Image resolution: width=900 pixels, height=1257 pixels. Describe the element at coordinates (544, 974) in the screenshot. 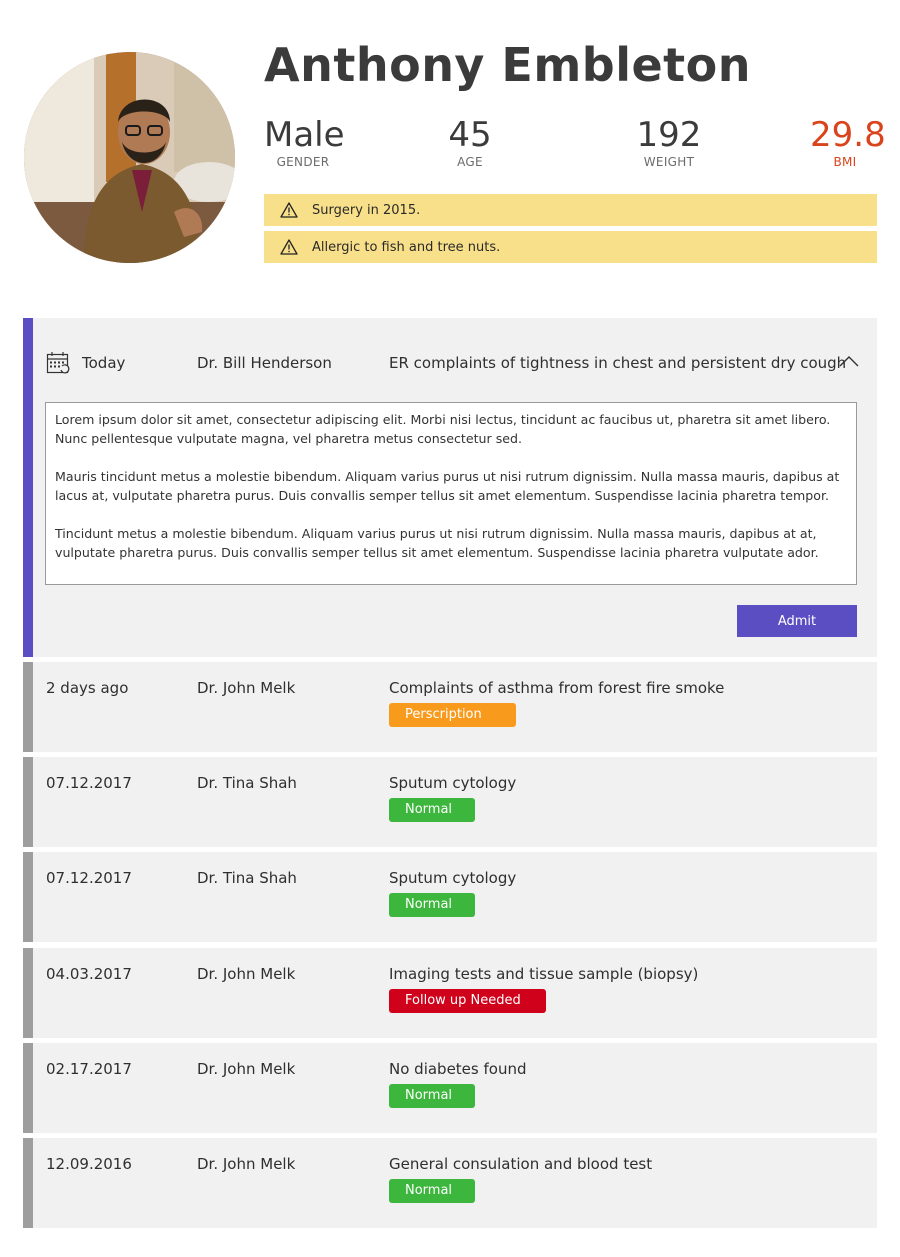

I see `record-summary: Imaging tests and tissue sample (biopsy)` at that location.